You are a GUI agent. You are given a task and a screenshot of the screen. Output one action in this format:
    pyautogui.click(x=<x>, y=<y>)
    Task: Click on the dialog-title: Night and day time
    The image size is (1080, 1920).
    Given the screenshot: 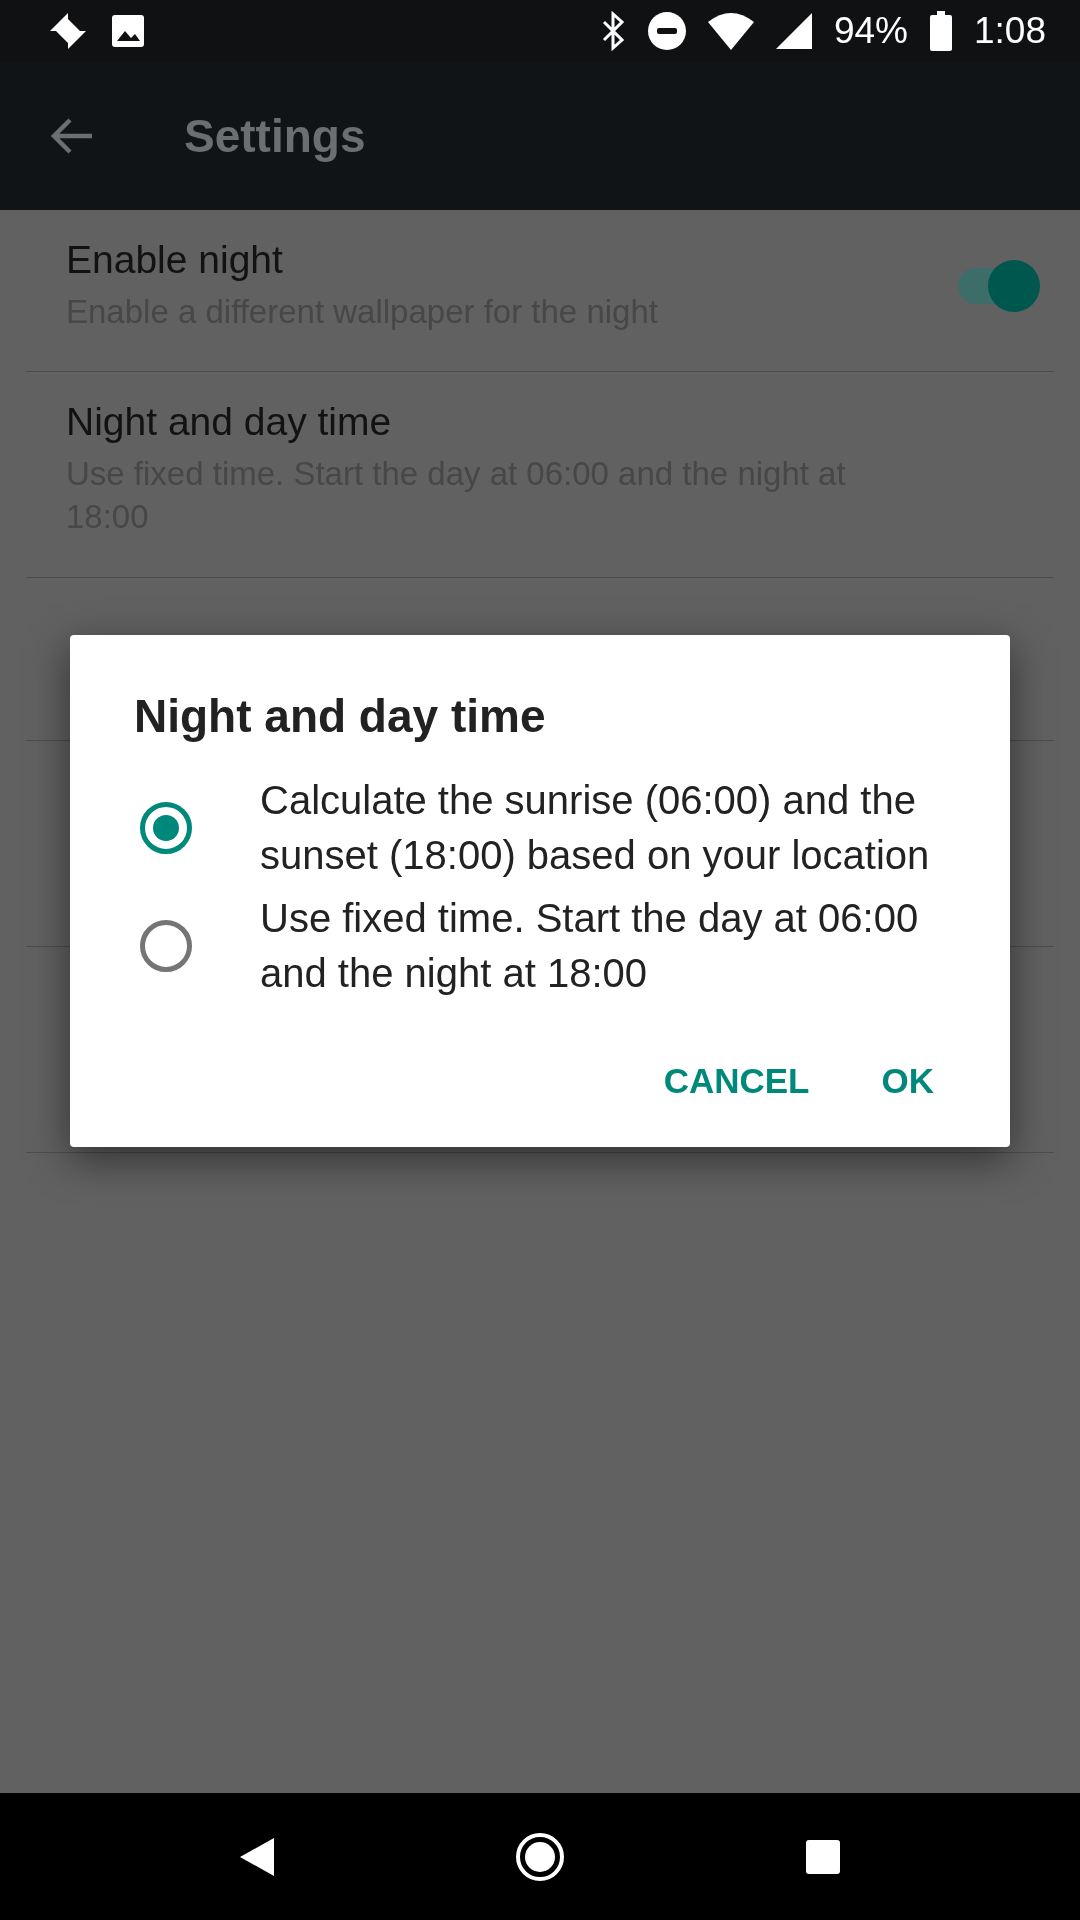 What is the action you would take?
    pyautogui.click(x=340, y=716)
    